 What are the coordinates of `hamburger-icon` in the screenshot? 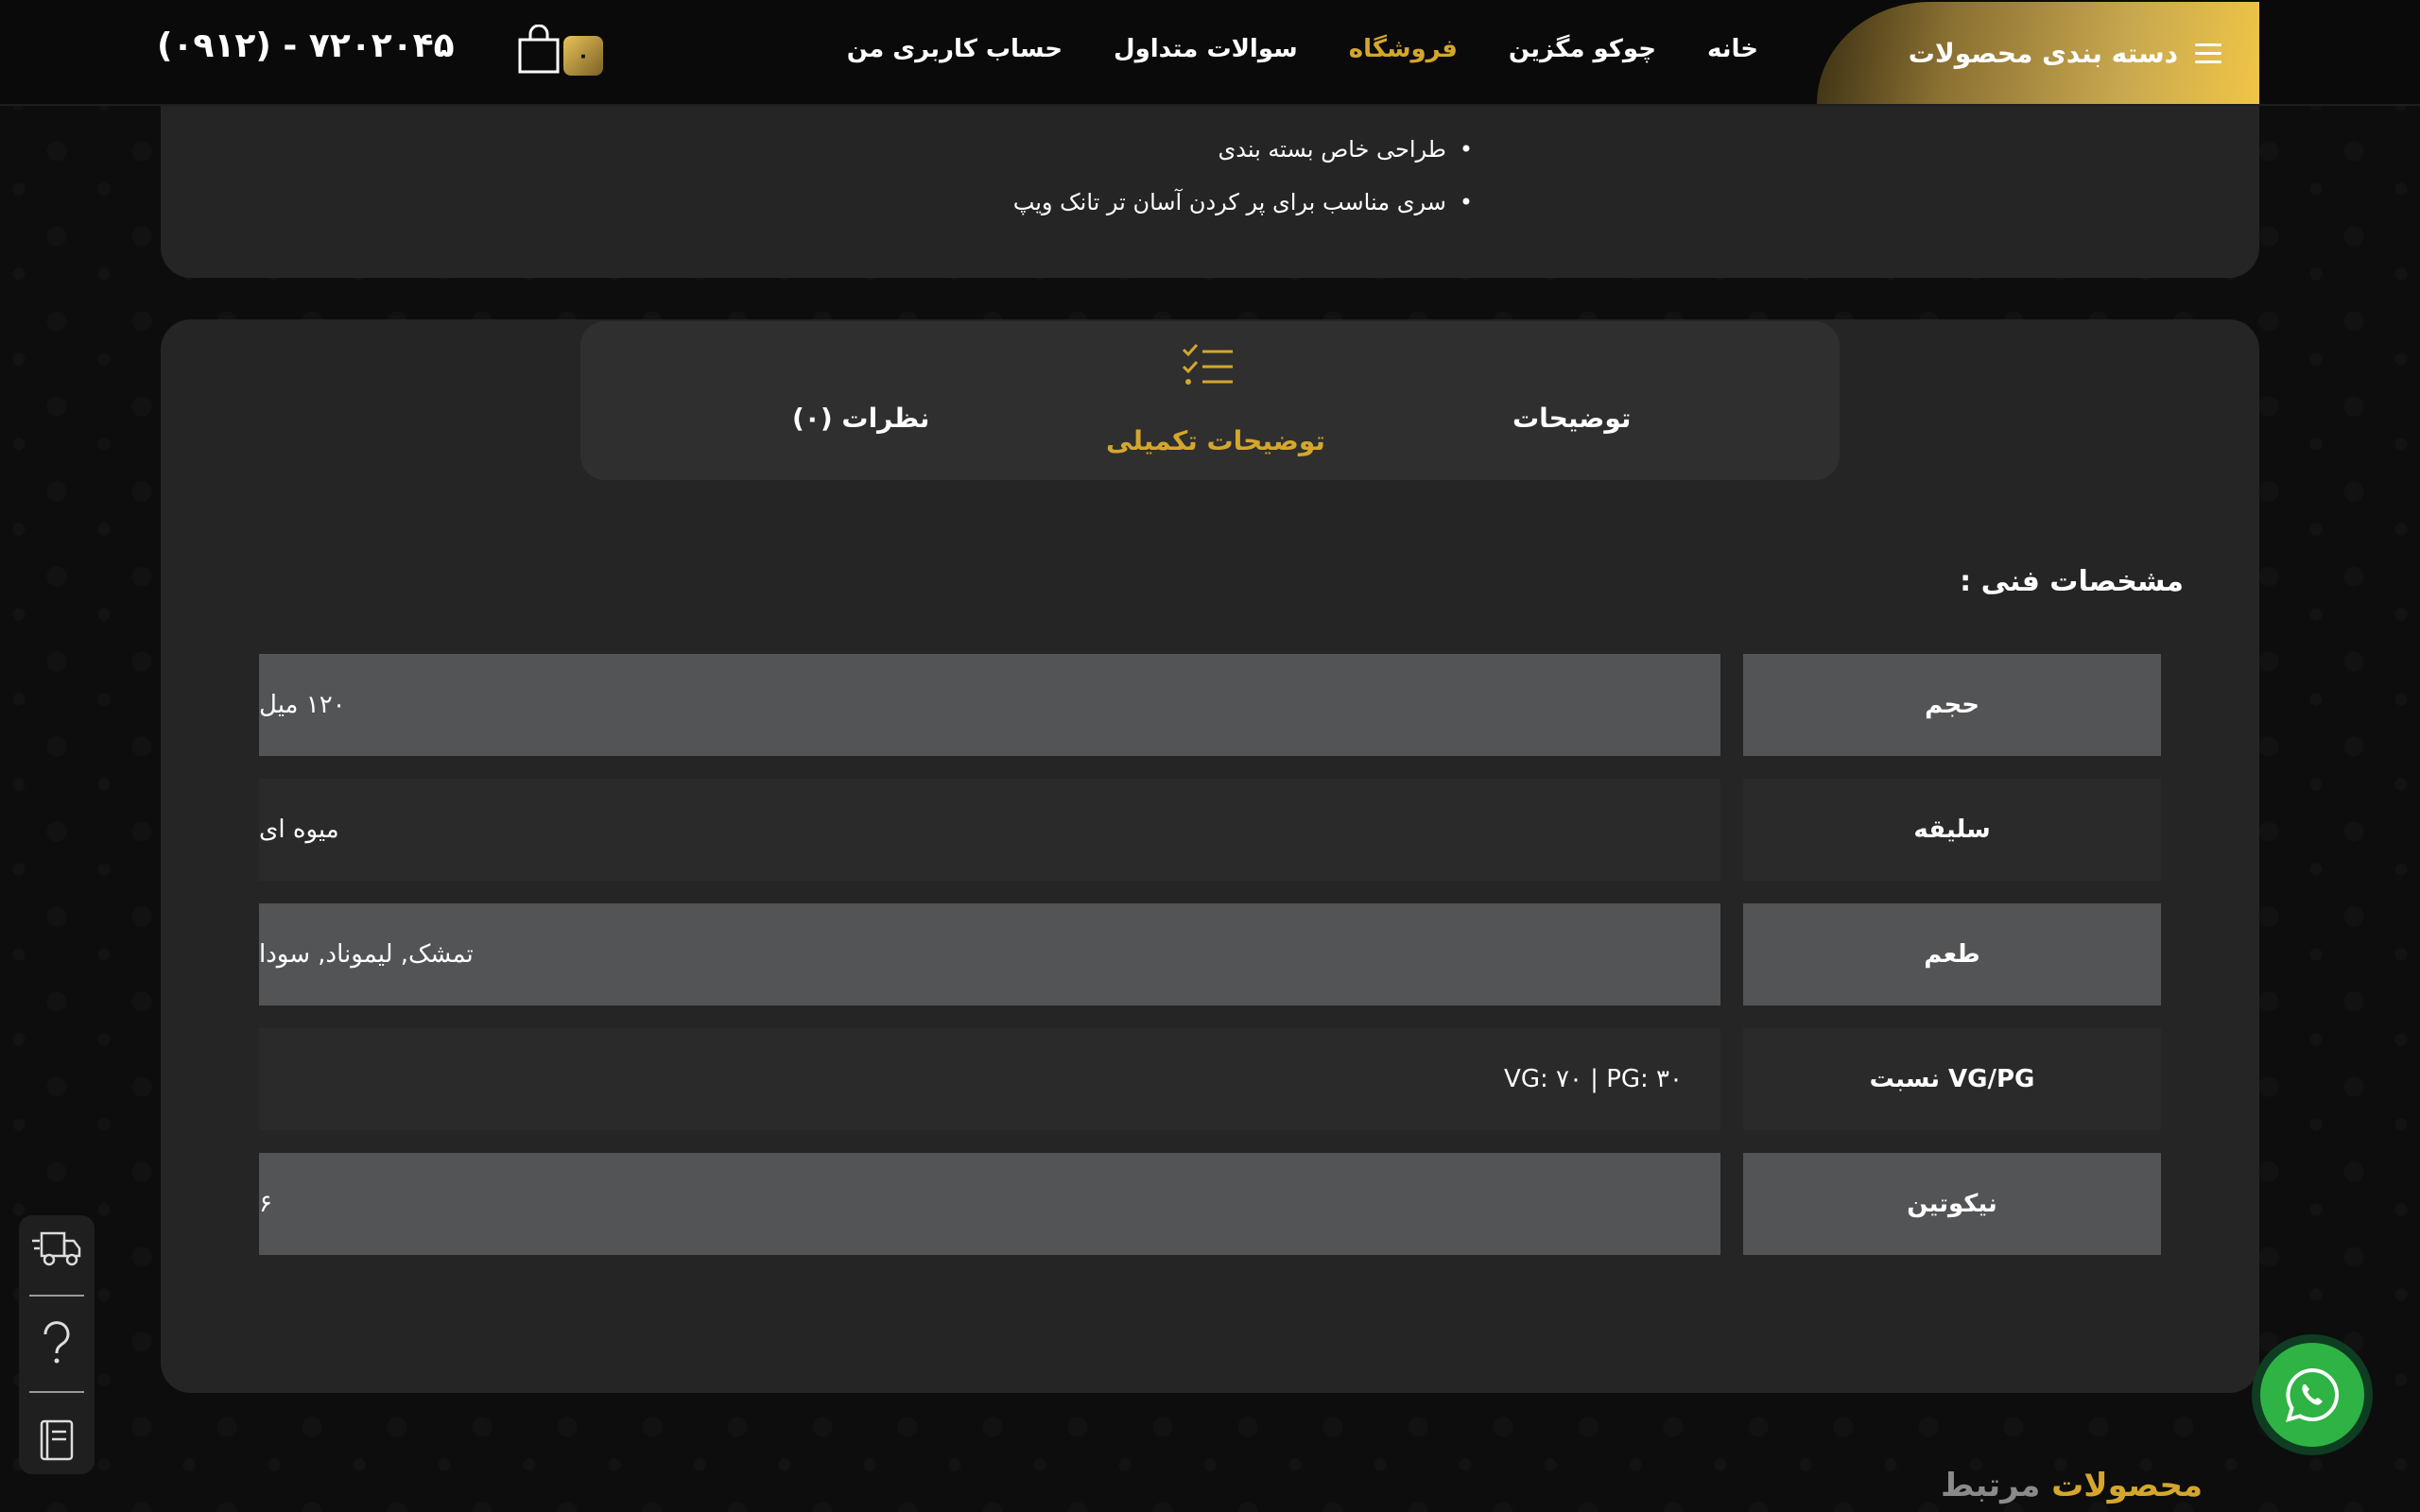 It's located at (2208, 53).